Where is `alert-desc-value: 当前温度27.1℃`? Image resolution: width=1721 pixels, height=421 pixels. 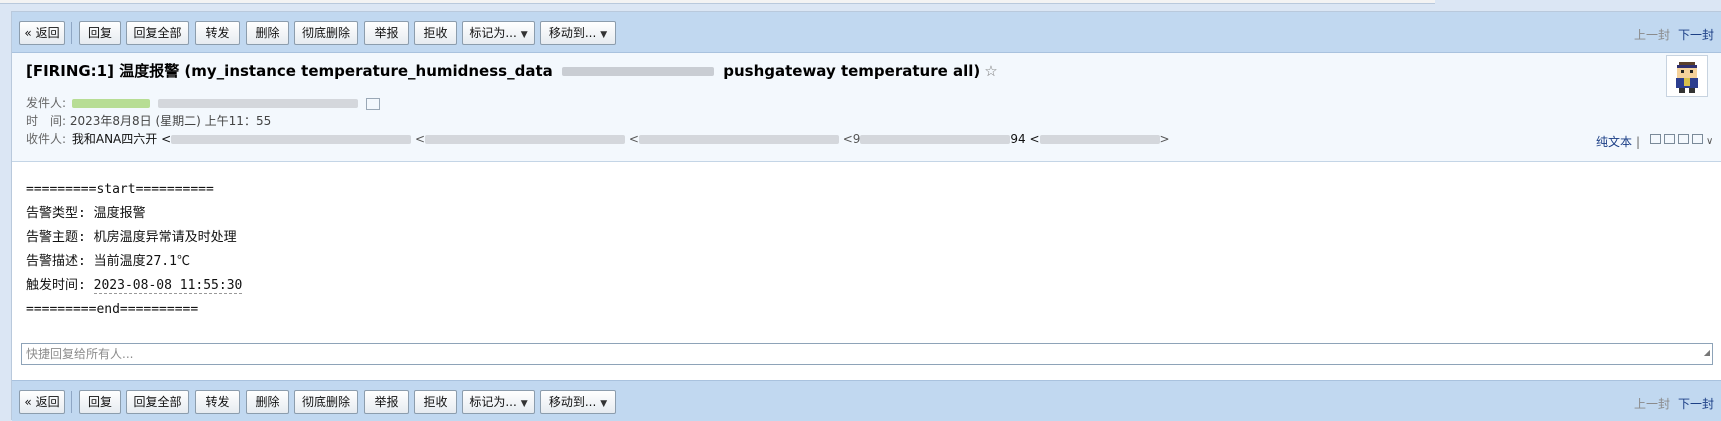
alert-desc-value: 当前温度27.1℃ is located at coordinates (141, 261).